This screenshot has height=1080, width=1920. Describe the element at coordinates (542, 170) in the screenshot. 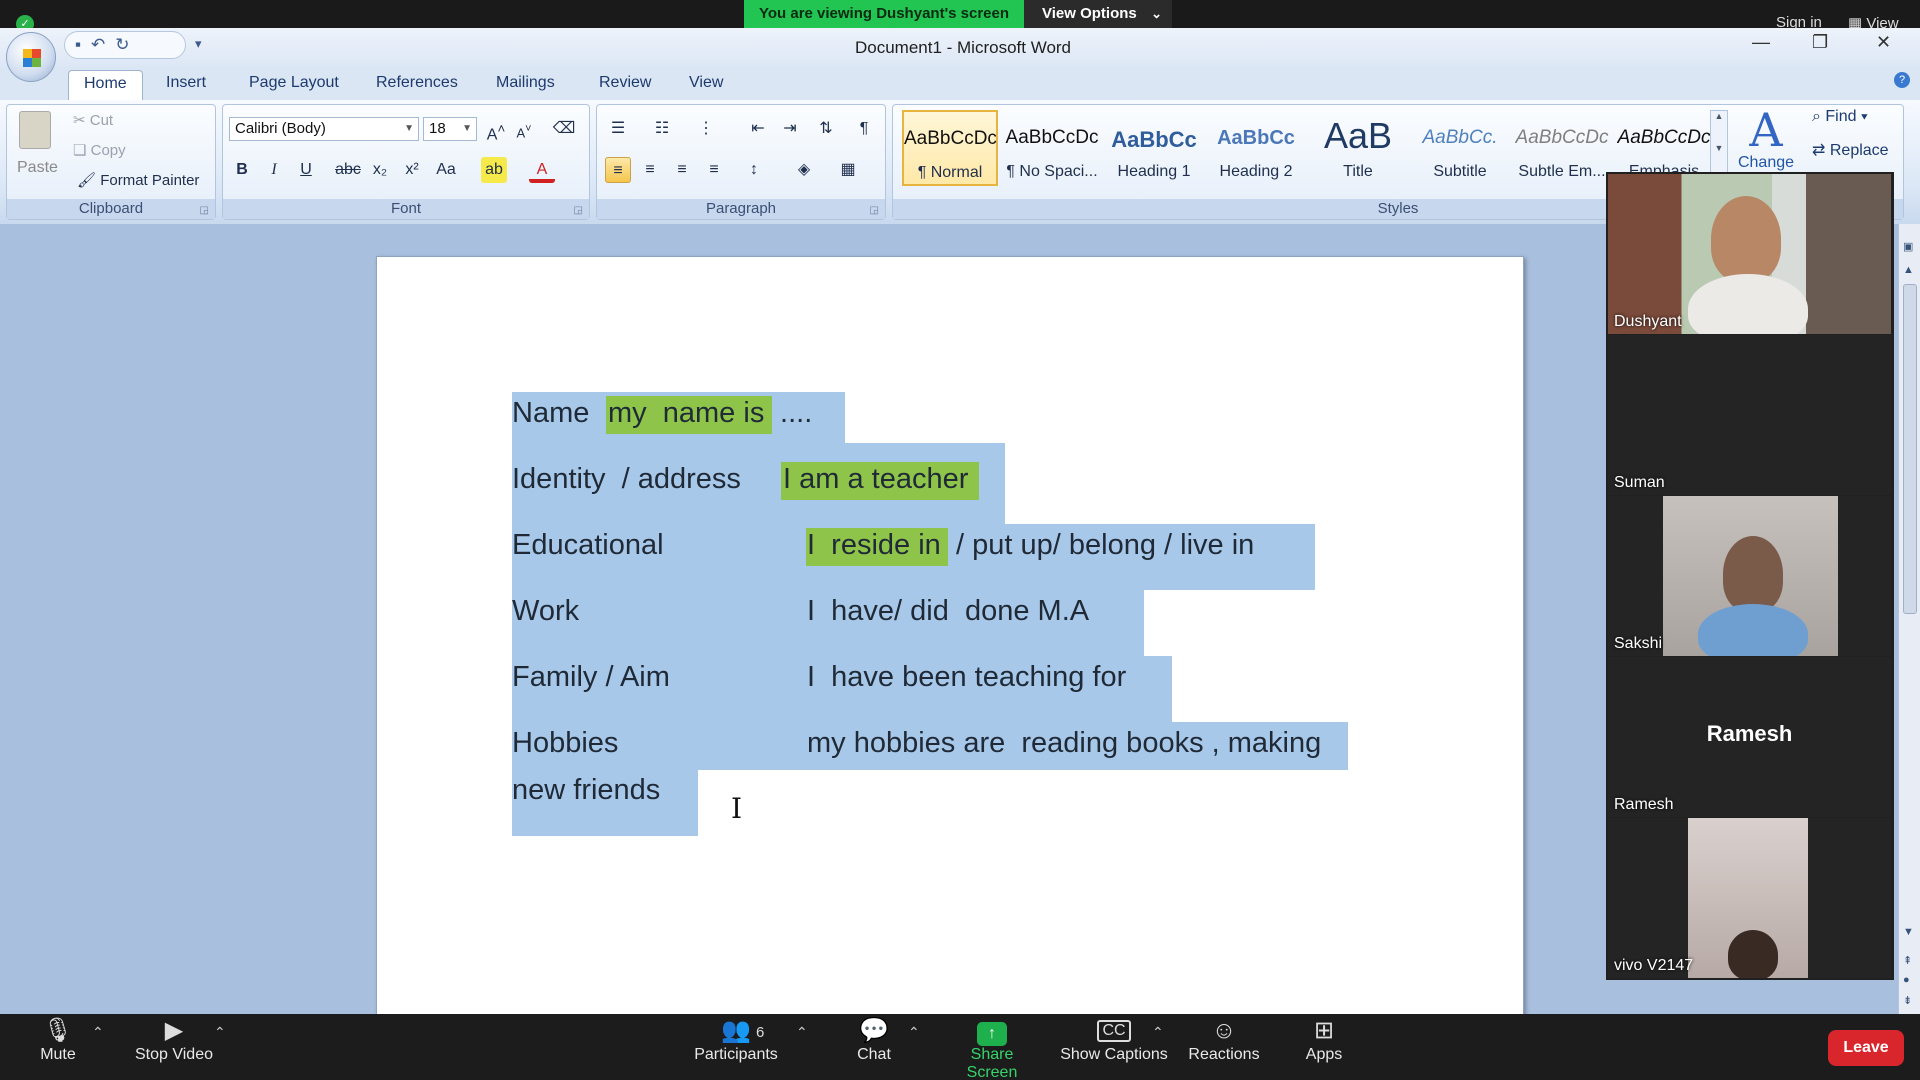

I see `font-color-icon: A` at that location.